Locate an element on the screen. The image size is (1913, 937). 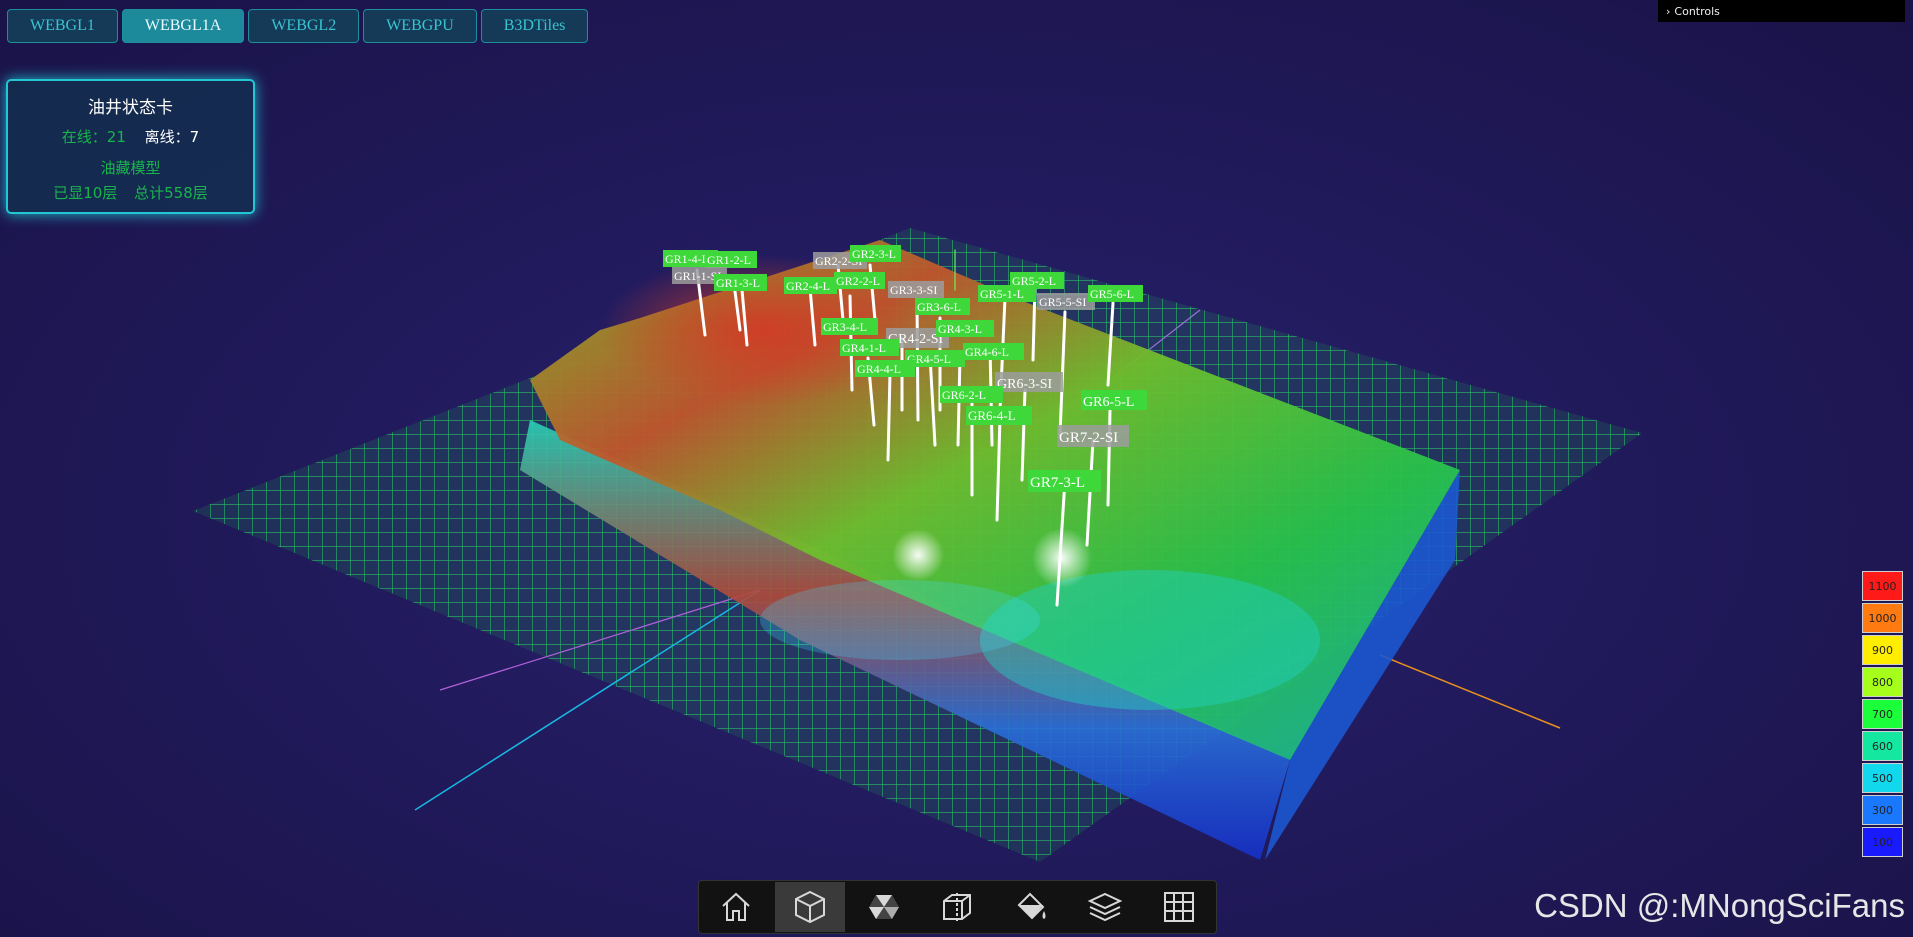
legend-swatch: 700 is located at coordinates (1882, 714).